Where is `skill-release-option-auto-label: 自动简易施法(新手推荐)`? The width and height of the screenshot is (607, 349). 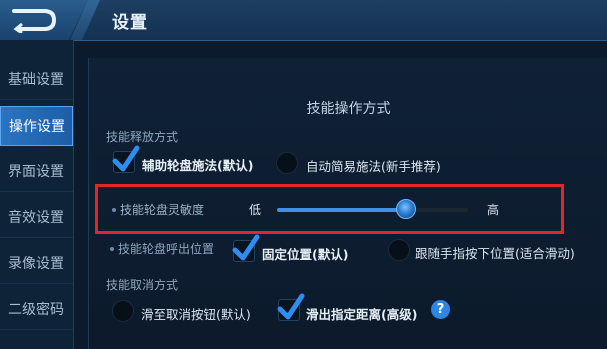
skill-release-option-auto-label: 自动简易施法(新手推荐) is located at coordinates (373, 165).